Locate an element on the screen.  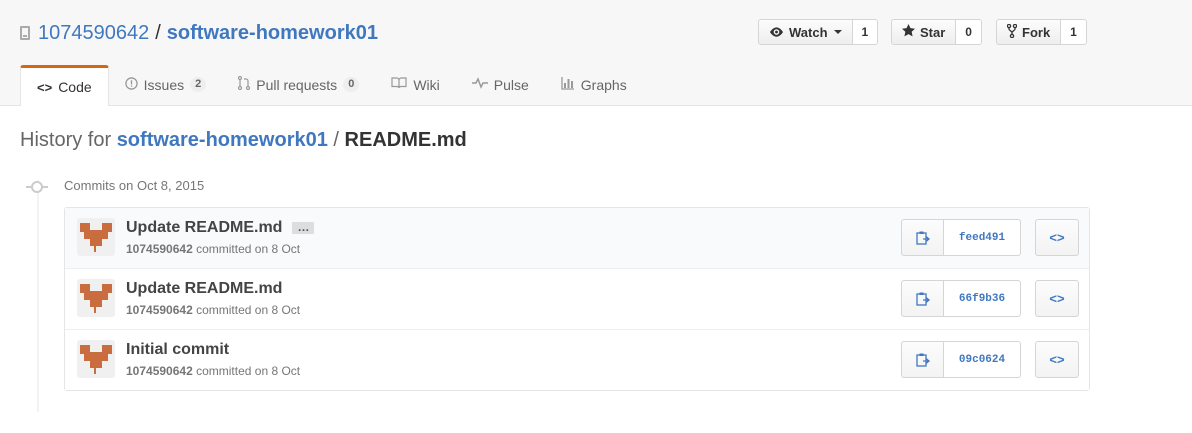
pull-requests-count-badge: 0 is located at coordinates (351, 84).